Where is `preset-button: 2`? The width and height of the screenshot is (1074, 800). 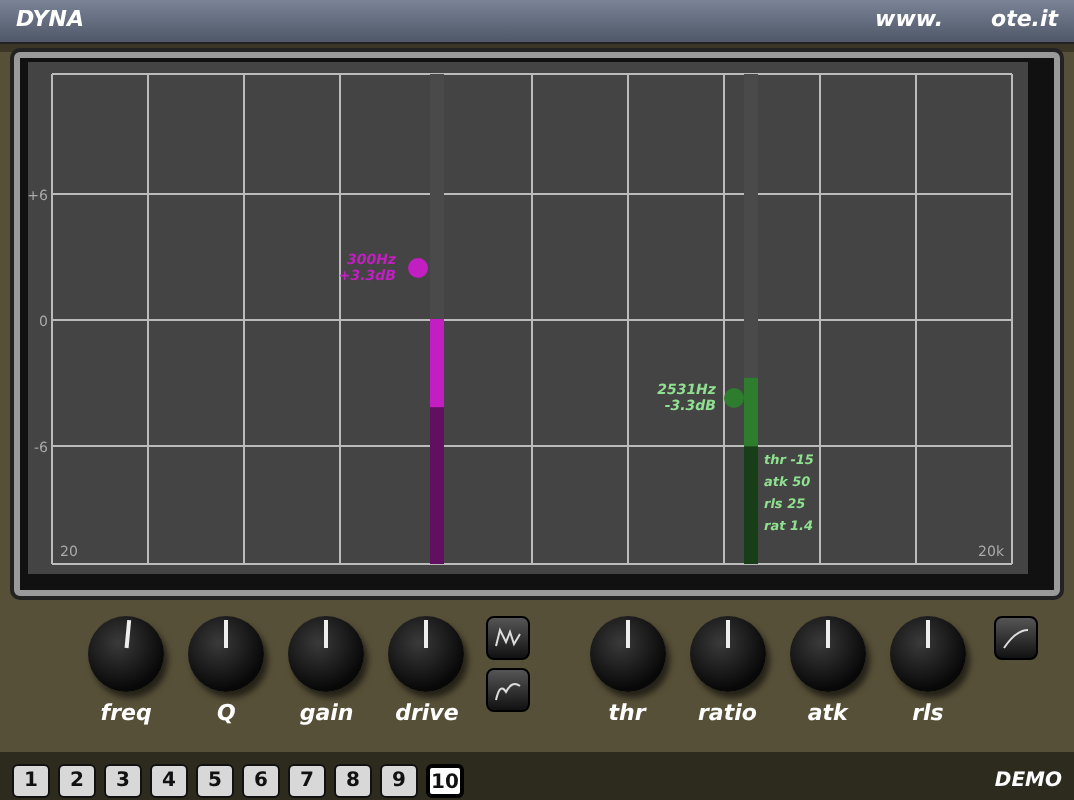 preset-button: 2 is located at coordinates (77, 780).